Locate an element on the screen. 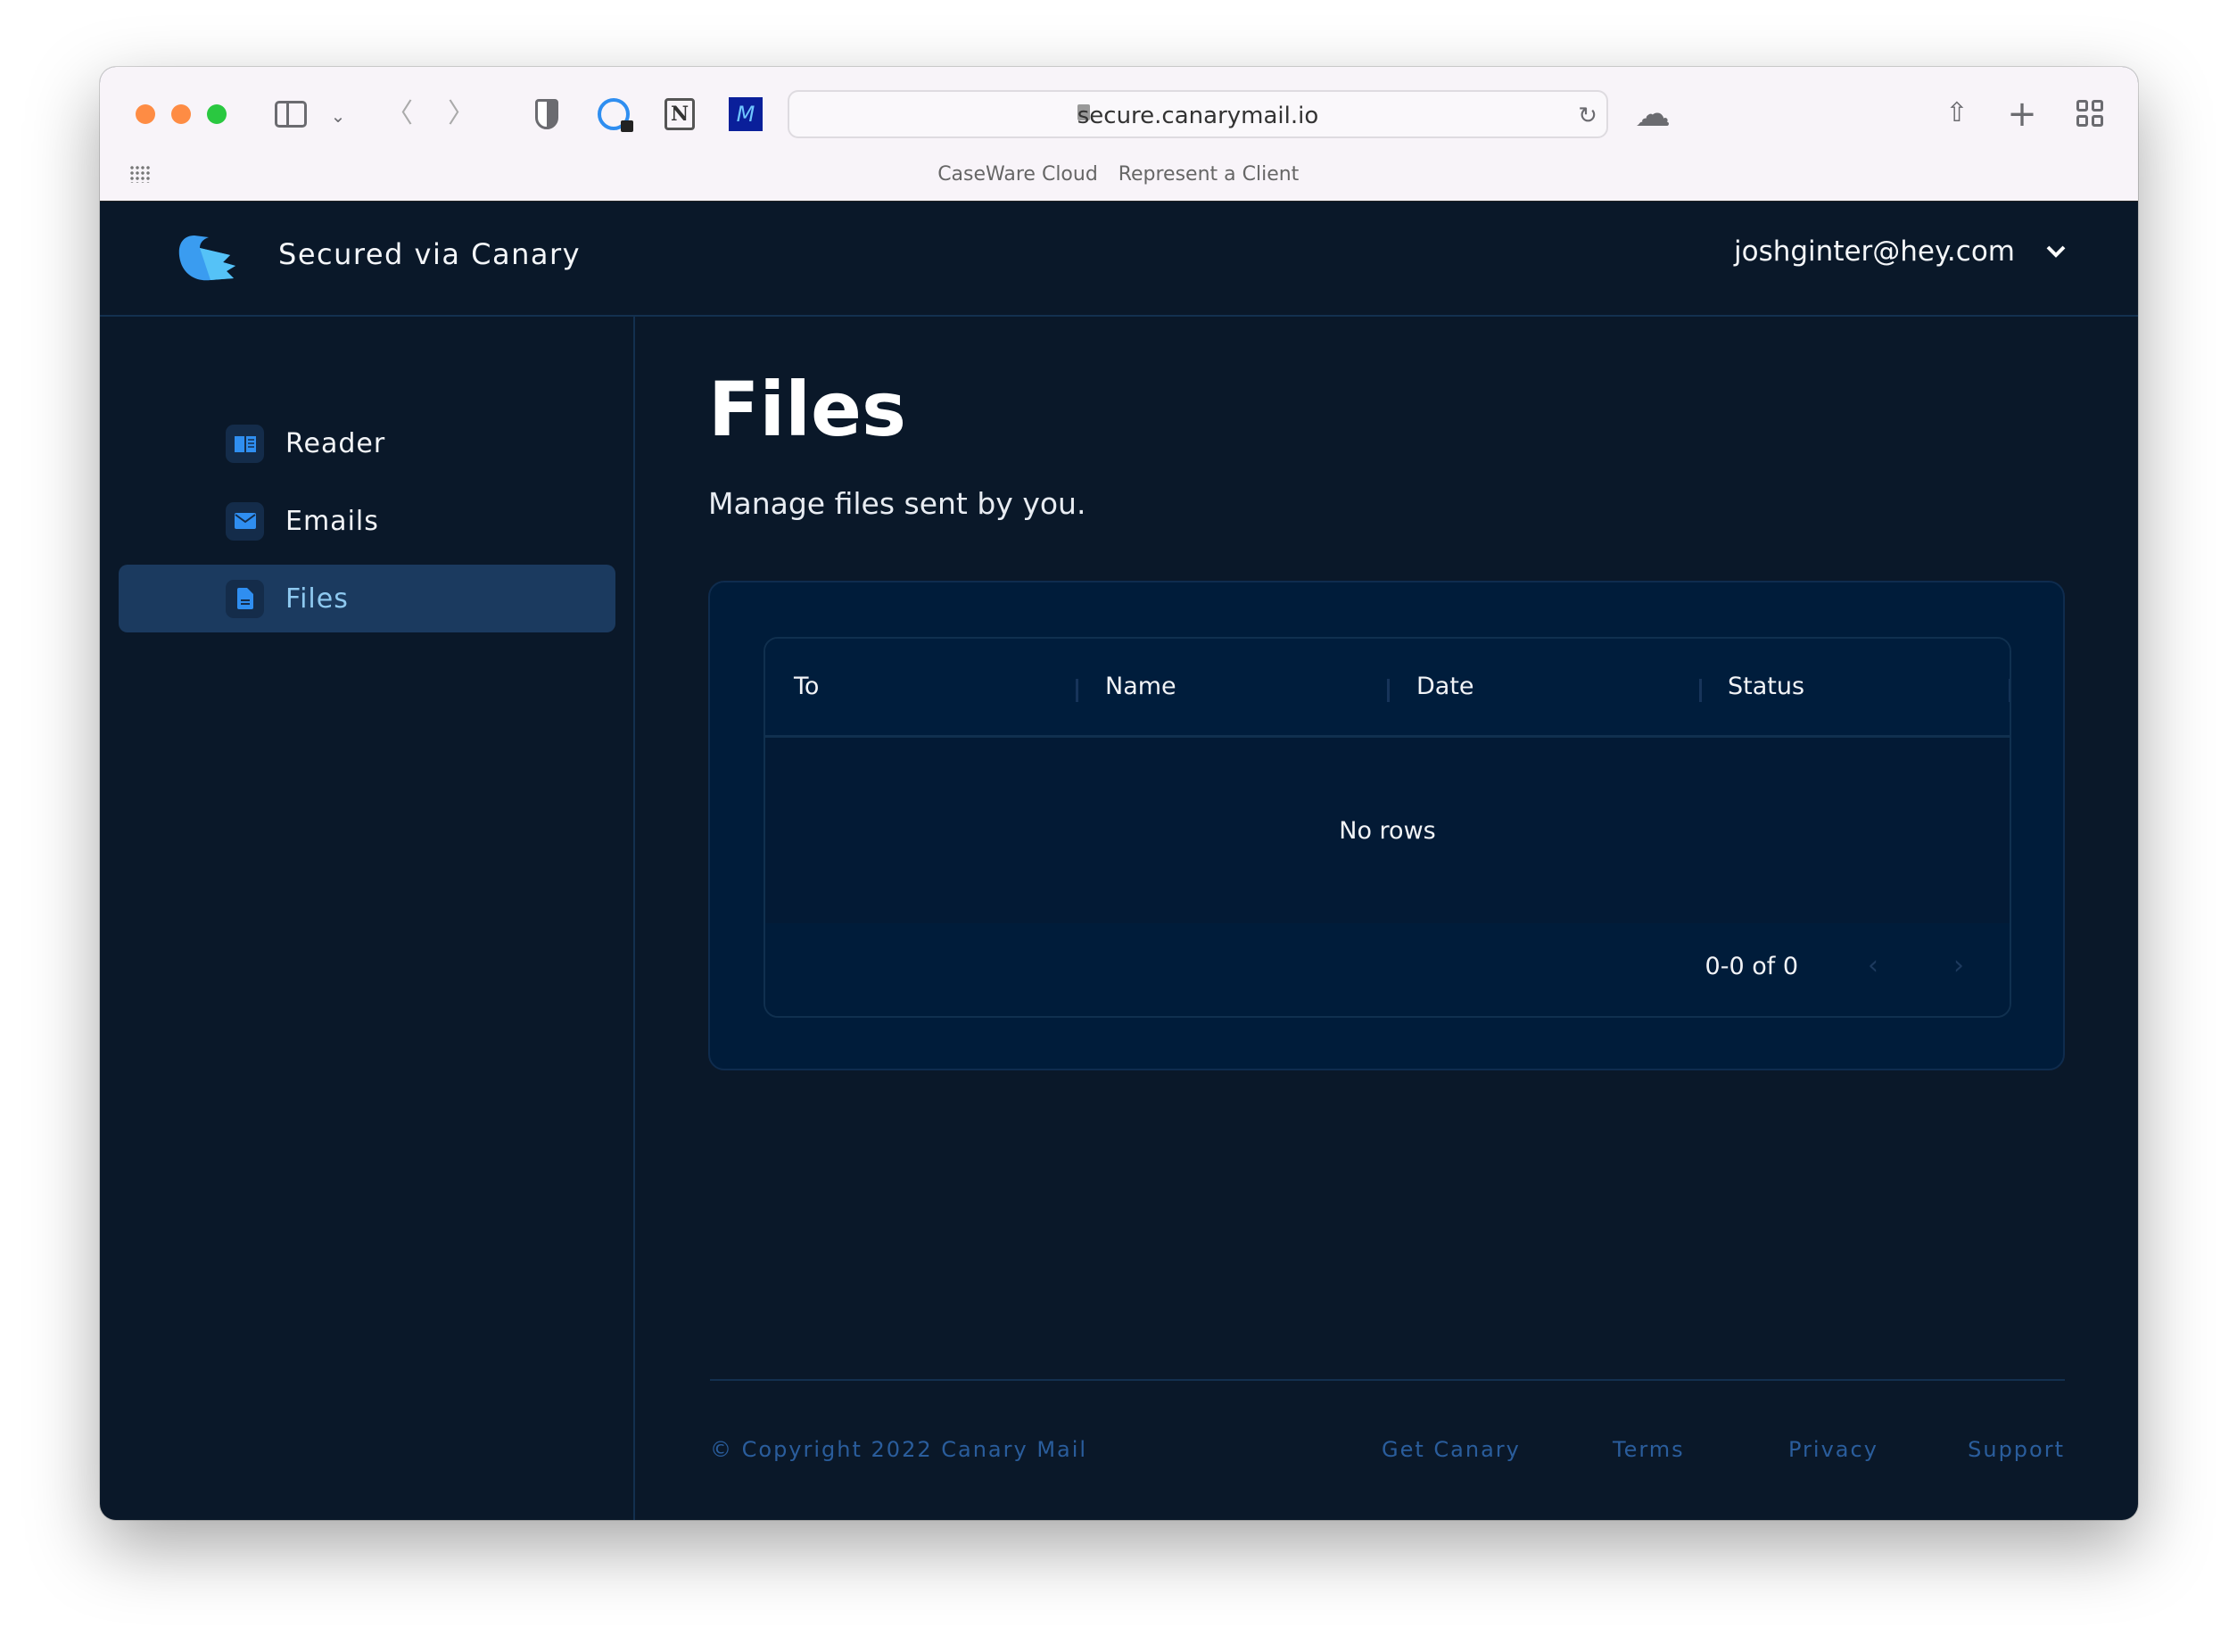 The height and width of the screenshot is (1652, 2237). account-menu: joshginter@hey.com is located at coordinates (1900, 251).